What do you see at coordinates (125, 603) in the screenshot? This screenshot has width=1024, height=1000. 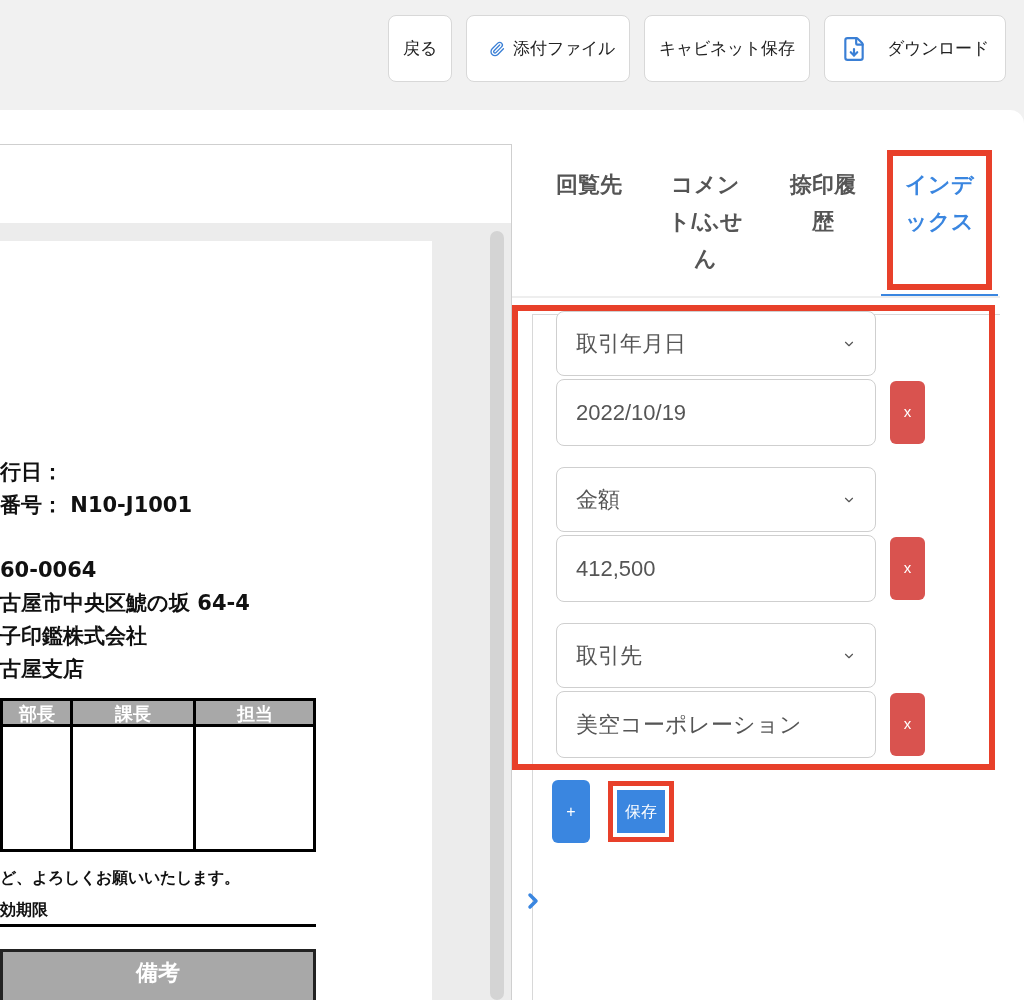 I see `document-text: 古屋市中央区鯱の坂 64-4` at bounding box center [125, 603].